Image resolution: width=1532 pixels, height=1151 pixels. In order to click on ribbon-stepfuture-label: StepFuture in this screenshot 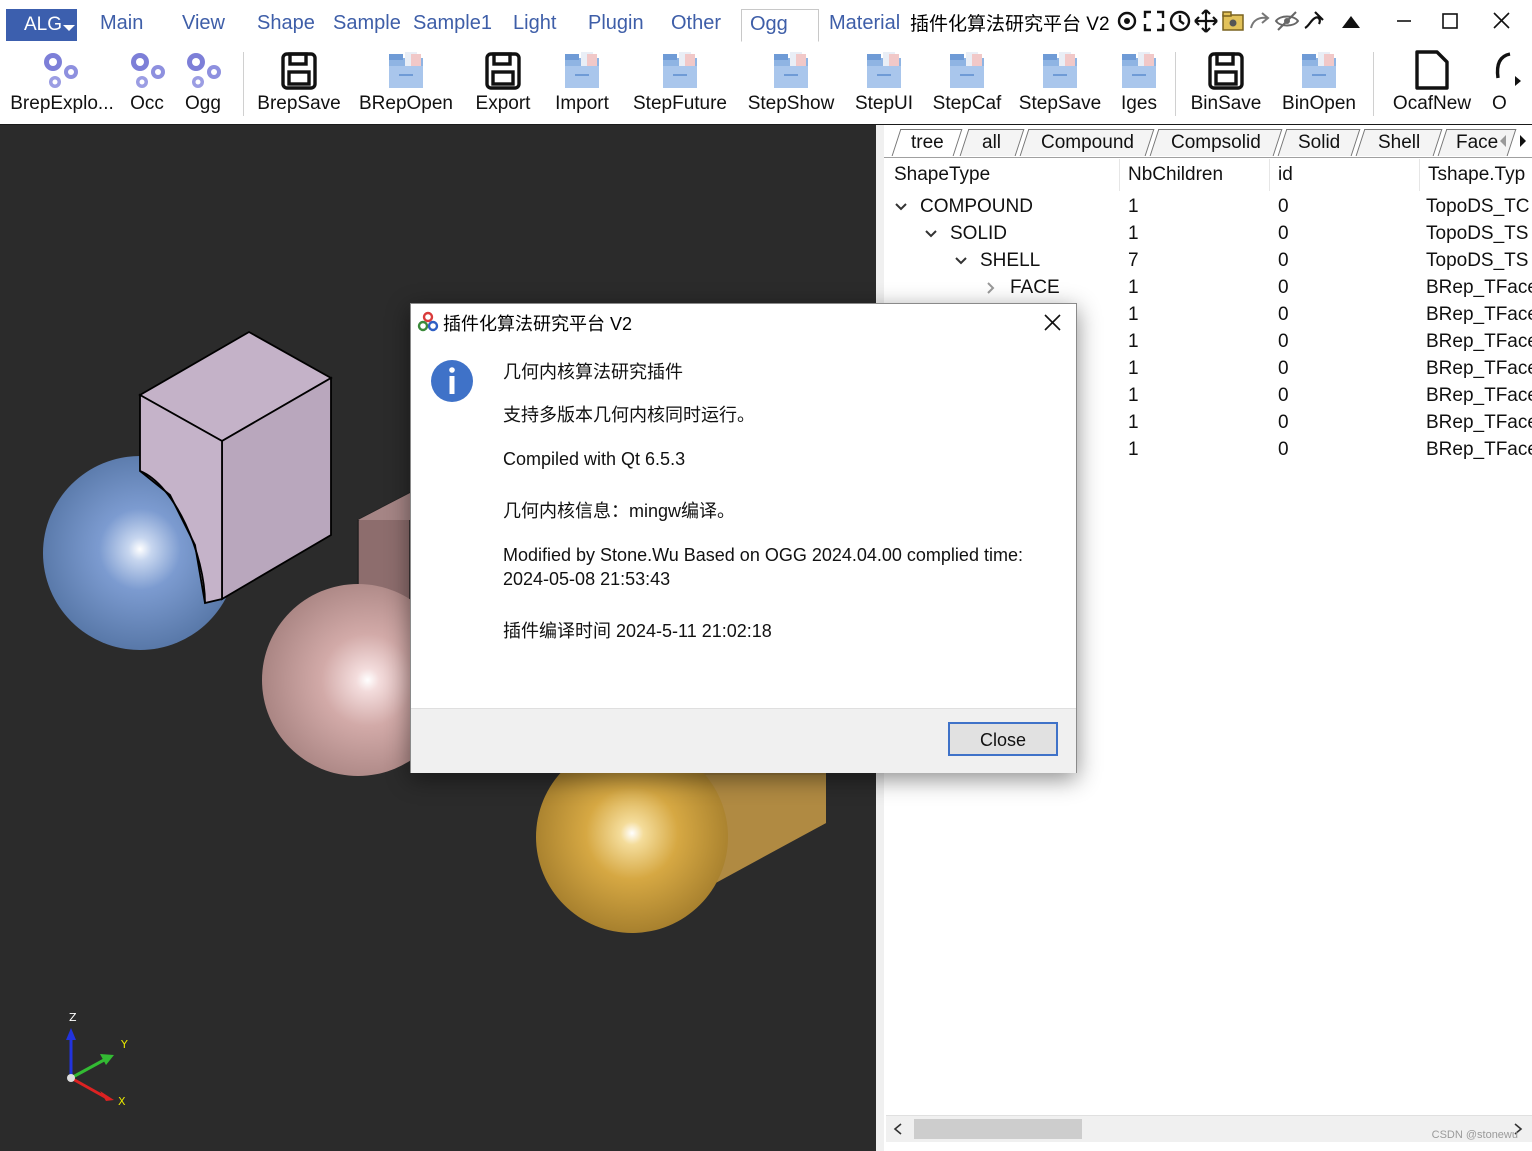, I will do `click(680, 103)`.